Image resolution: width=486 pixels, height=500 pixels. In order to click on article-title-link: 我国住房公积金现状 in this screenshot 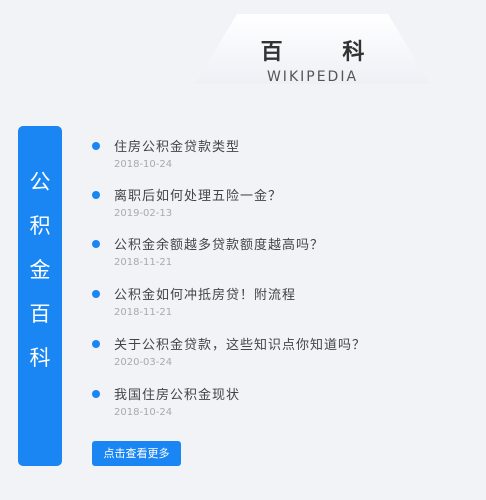, I will do `click(177, 393)`.